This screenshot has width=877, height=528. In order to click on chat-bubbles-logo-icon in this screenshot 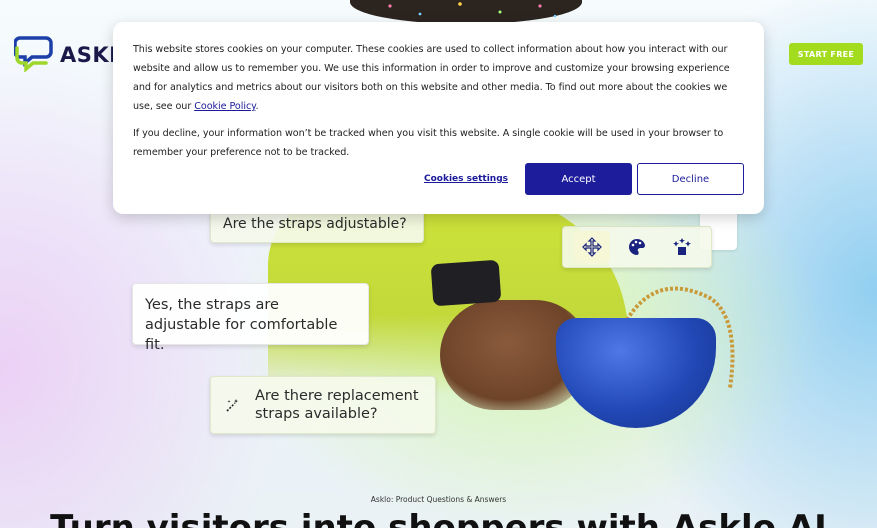, I will do `click(33, 55)`.